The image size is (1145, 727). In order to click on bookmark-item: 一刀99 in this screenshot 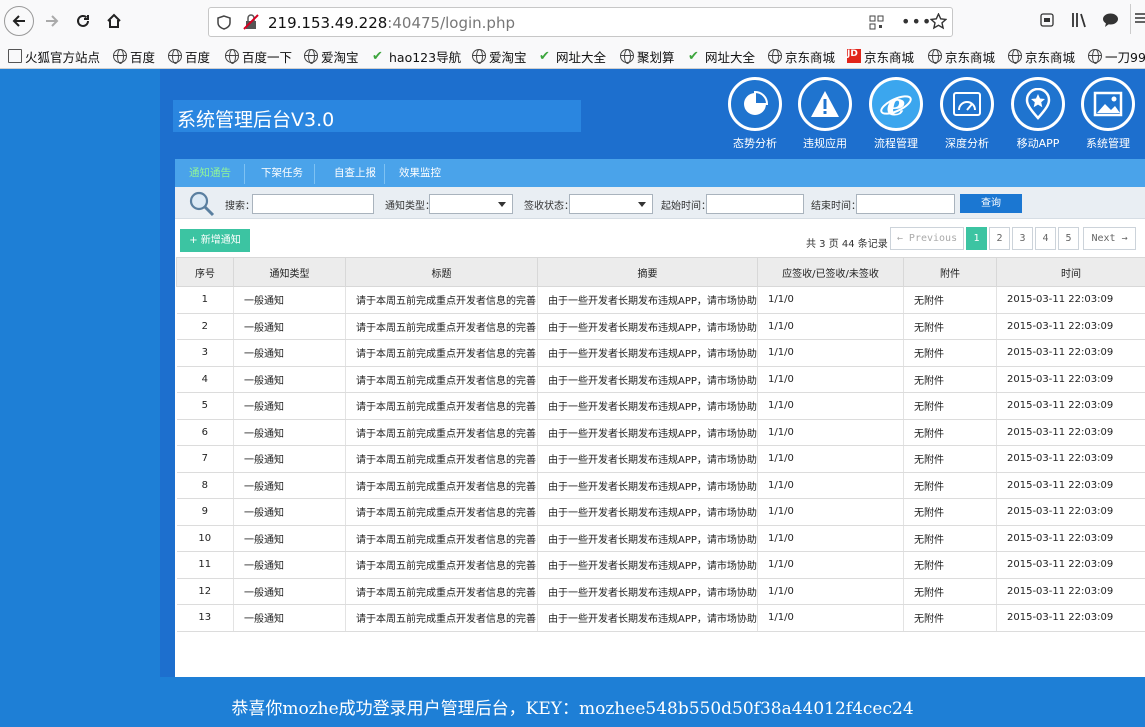, I will do `click(1116, 56)`.